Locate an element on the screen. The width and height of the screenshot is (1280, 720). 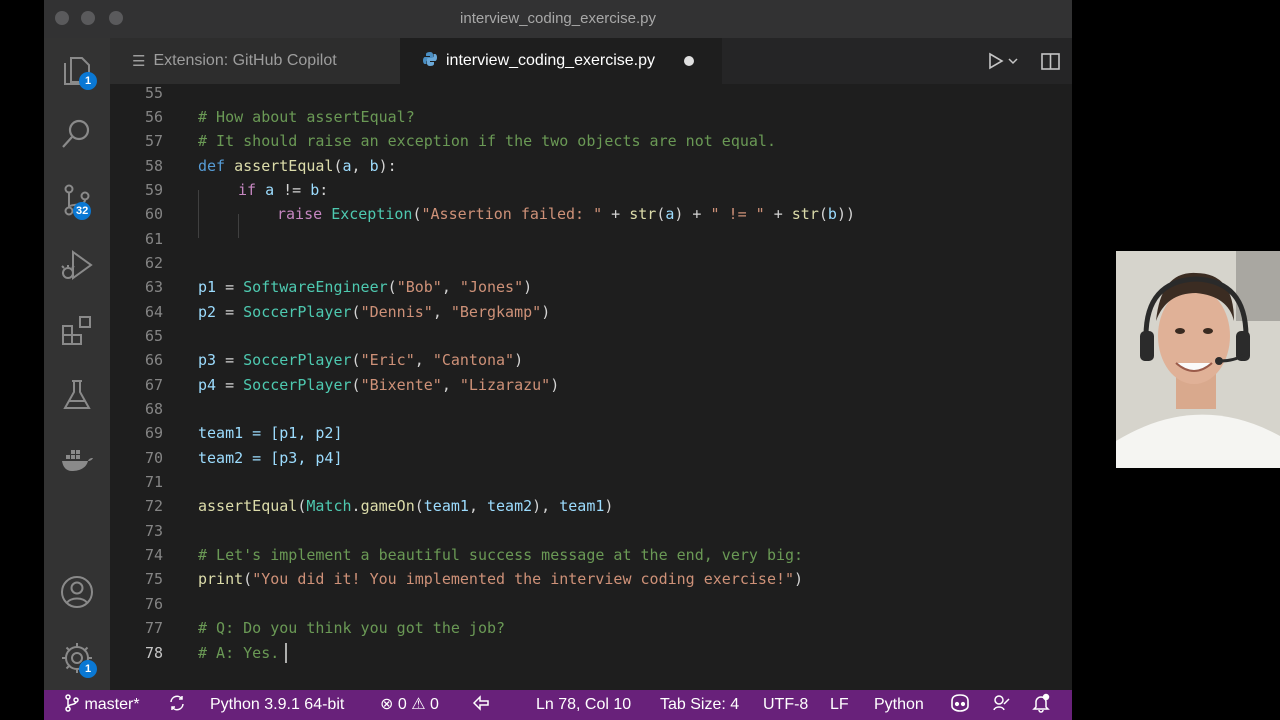
line-number: 73 is located at coordinates (153, 531).